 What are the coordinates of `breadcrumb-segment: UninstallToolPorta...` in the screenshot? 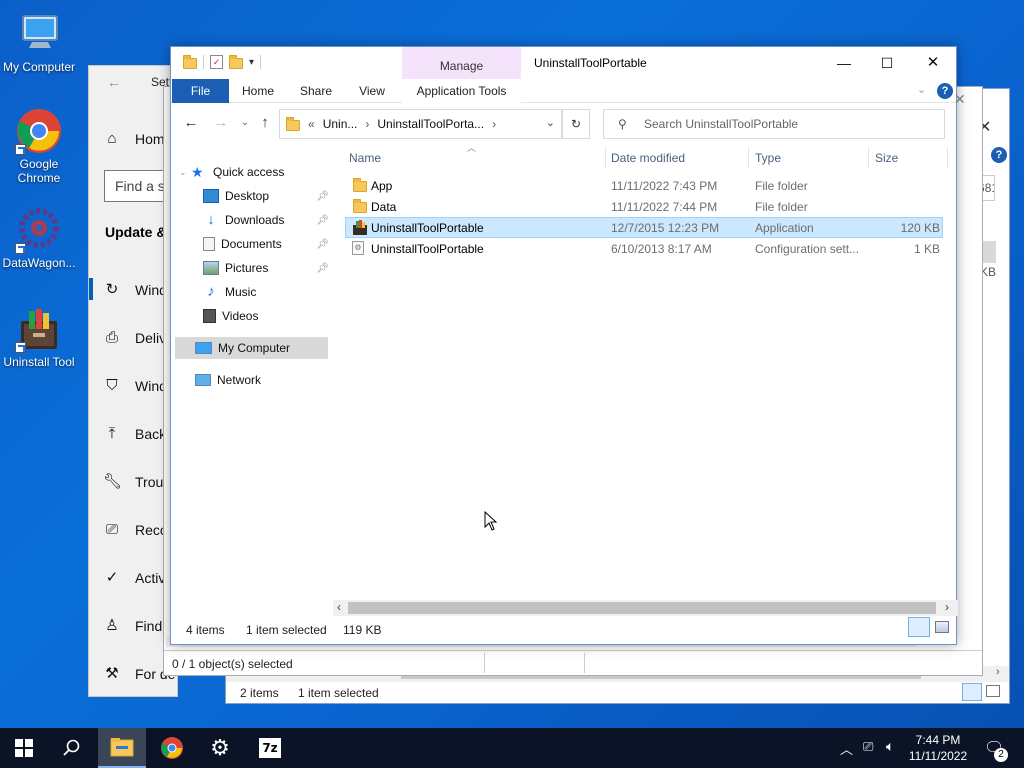 It's located at (430, 124).